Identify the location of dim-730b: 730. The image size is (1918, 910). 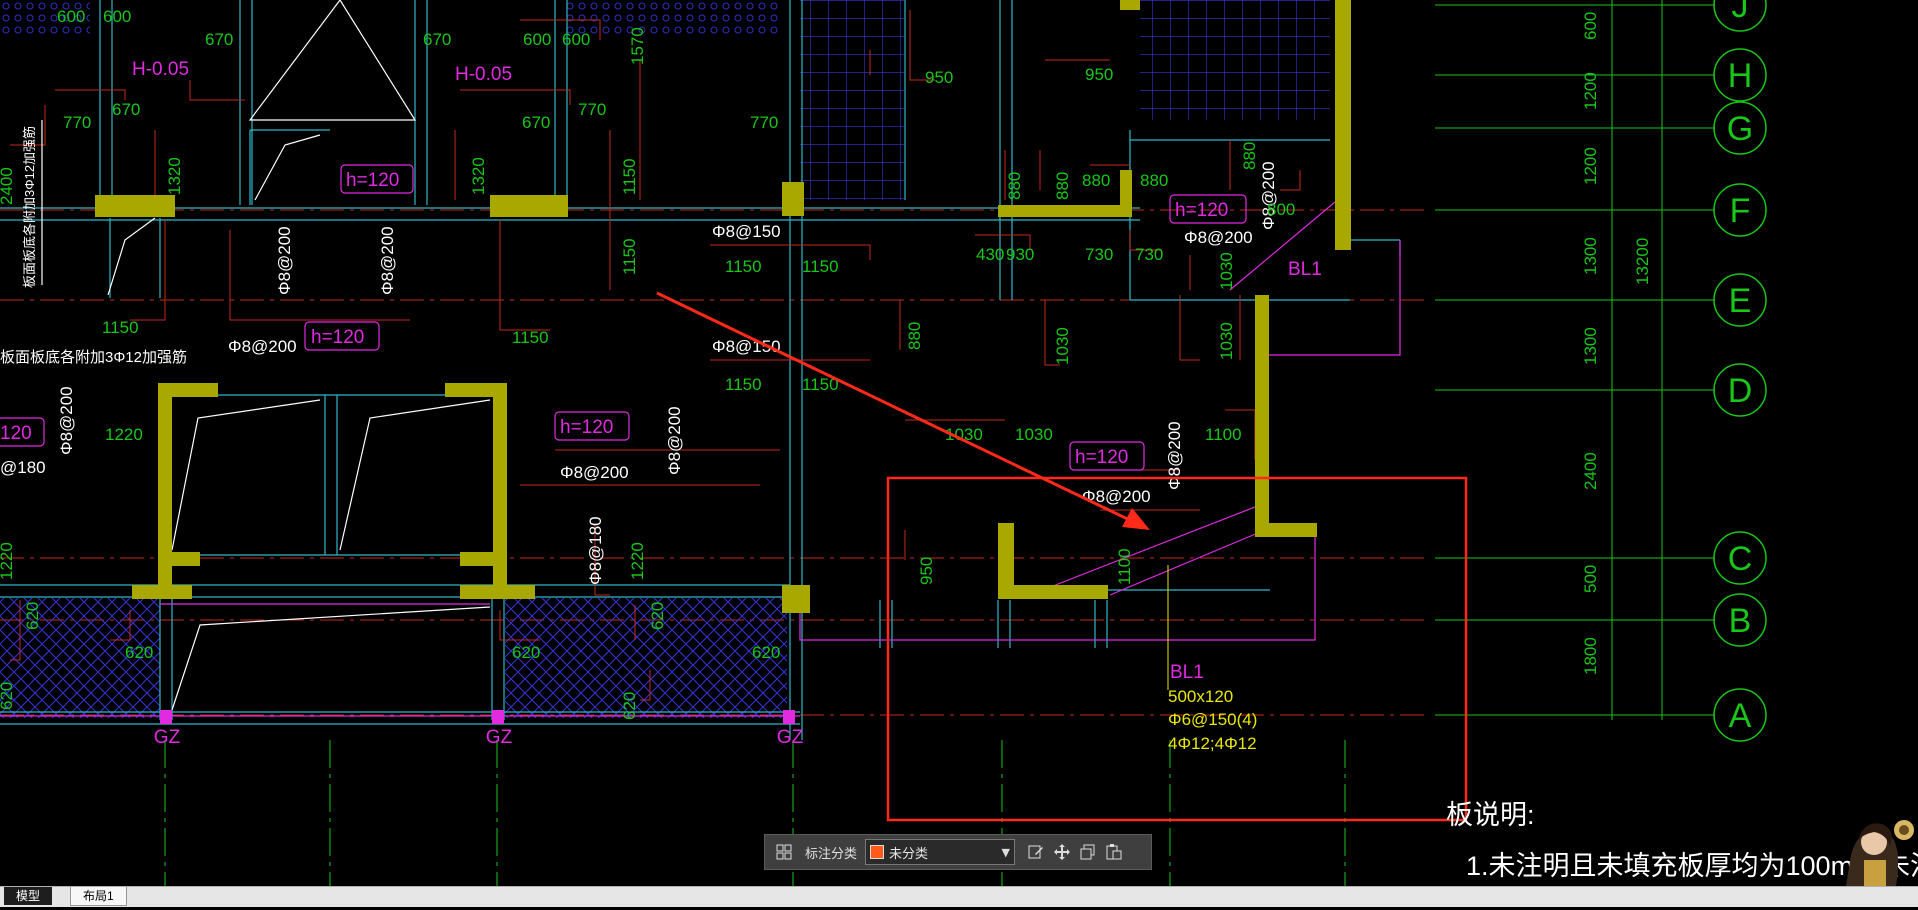
(1149, 254).